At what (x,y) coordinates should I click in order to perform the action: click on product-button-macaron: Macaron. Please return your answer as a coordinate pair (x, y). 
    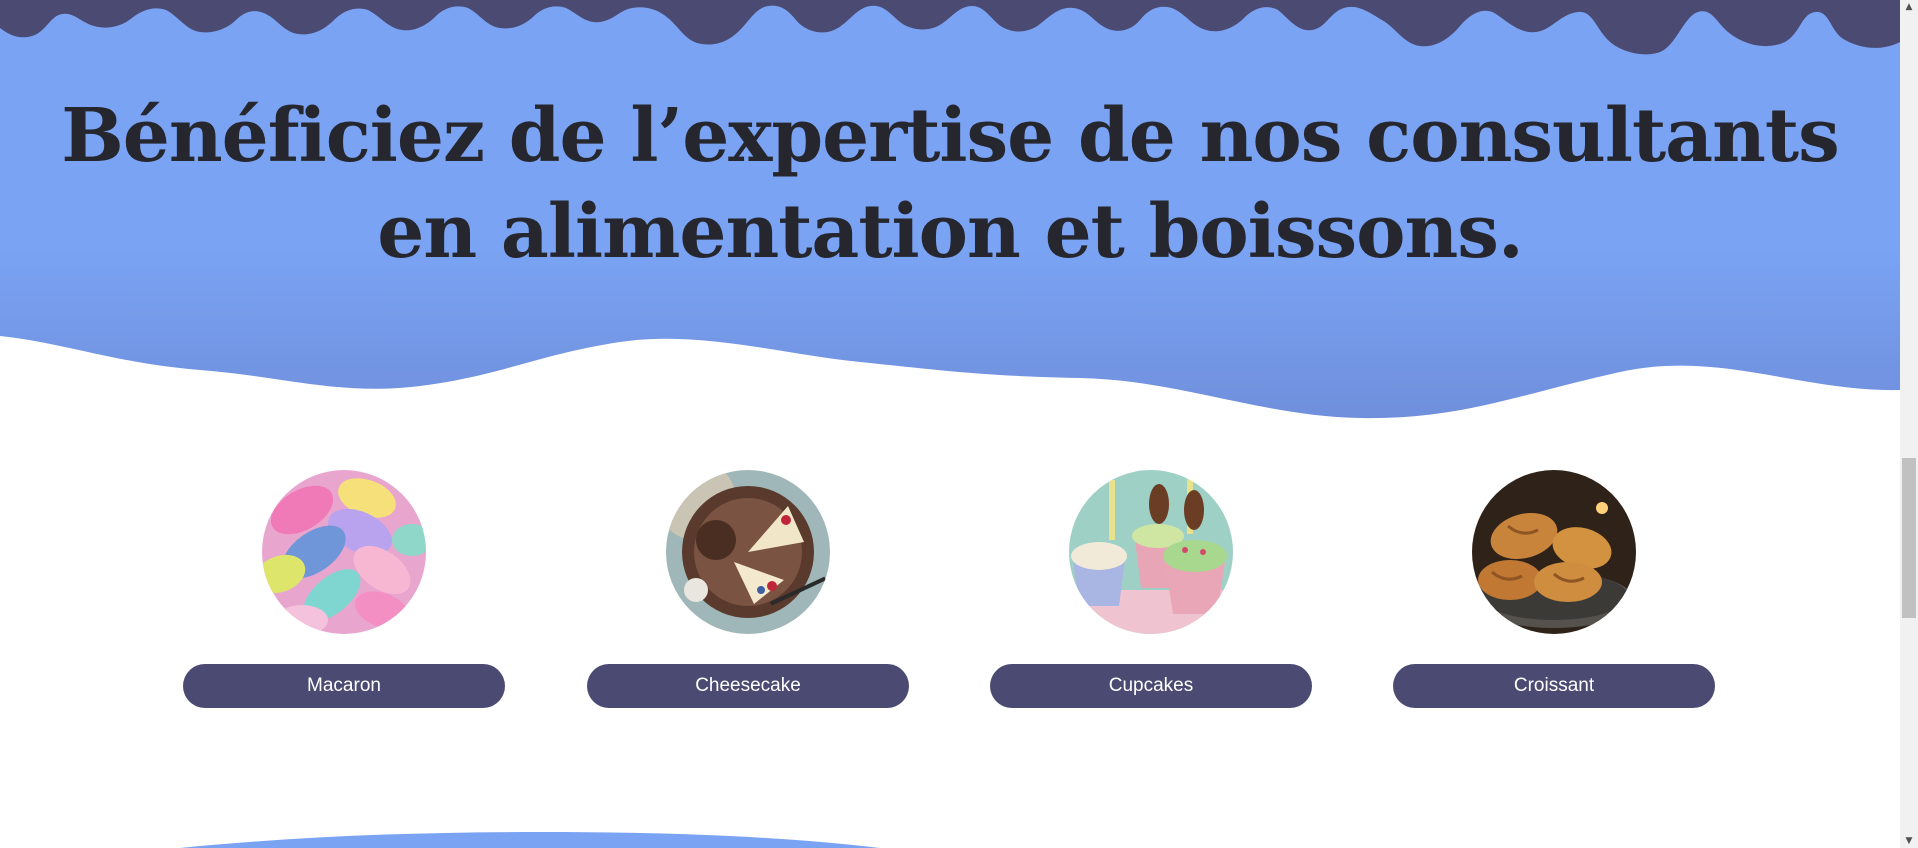
    Looking at the image, I should click on (344, 686).